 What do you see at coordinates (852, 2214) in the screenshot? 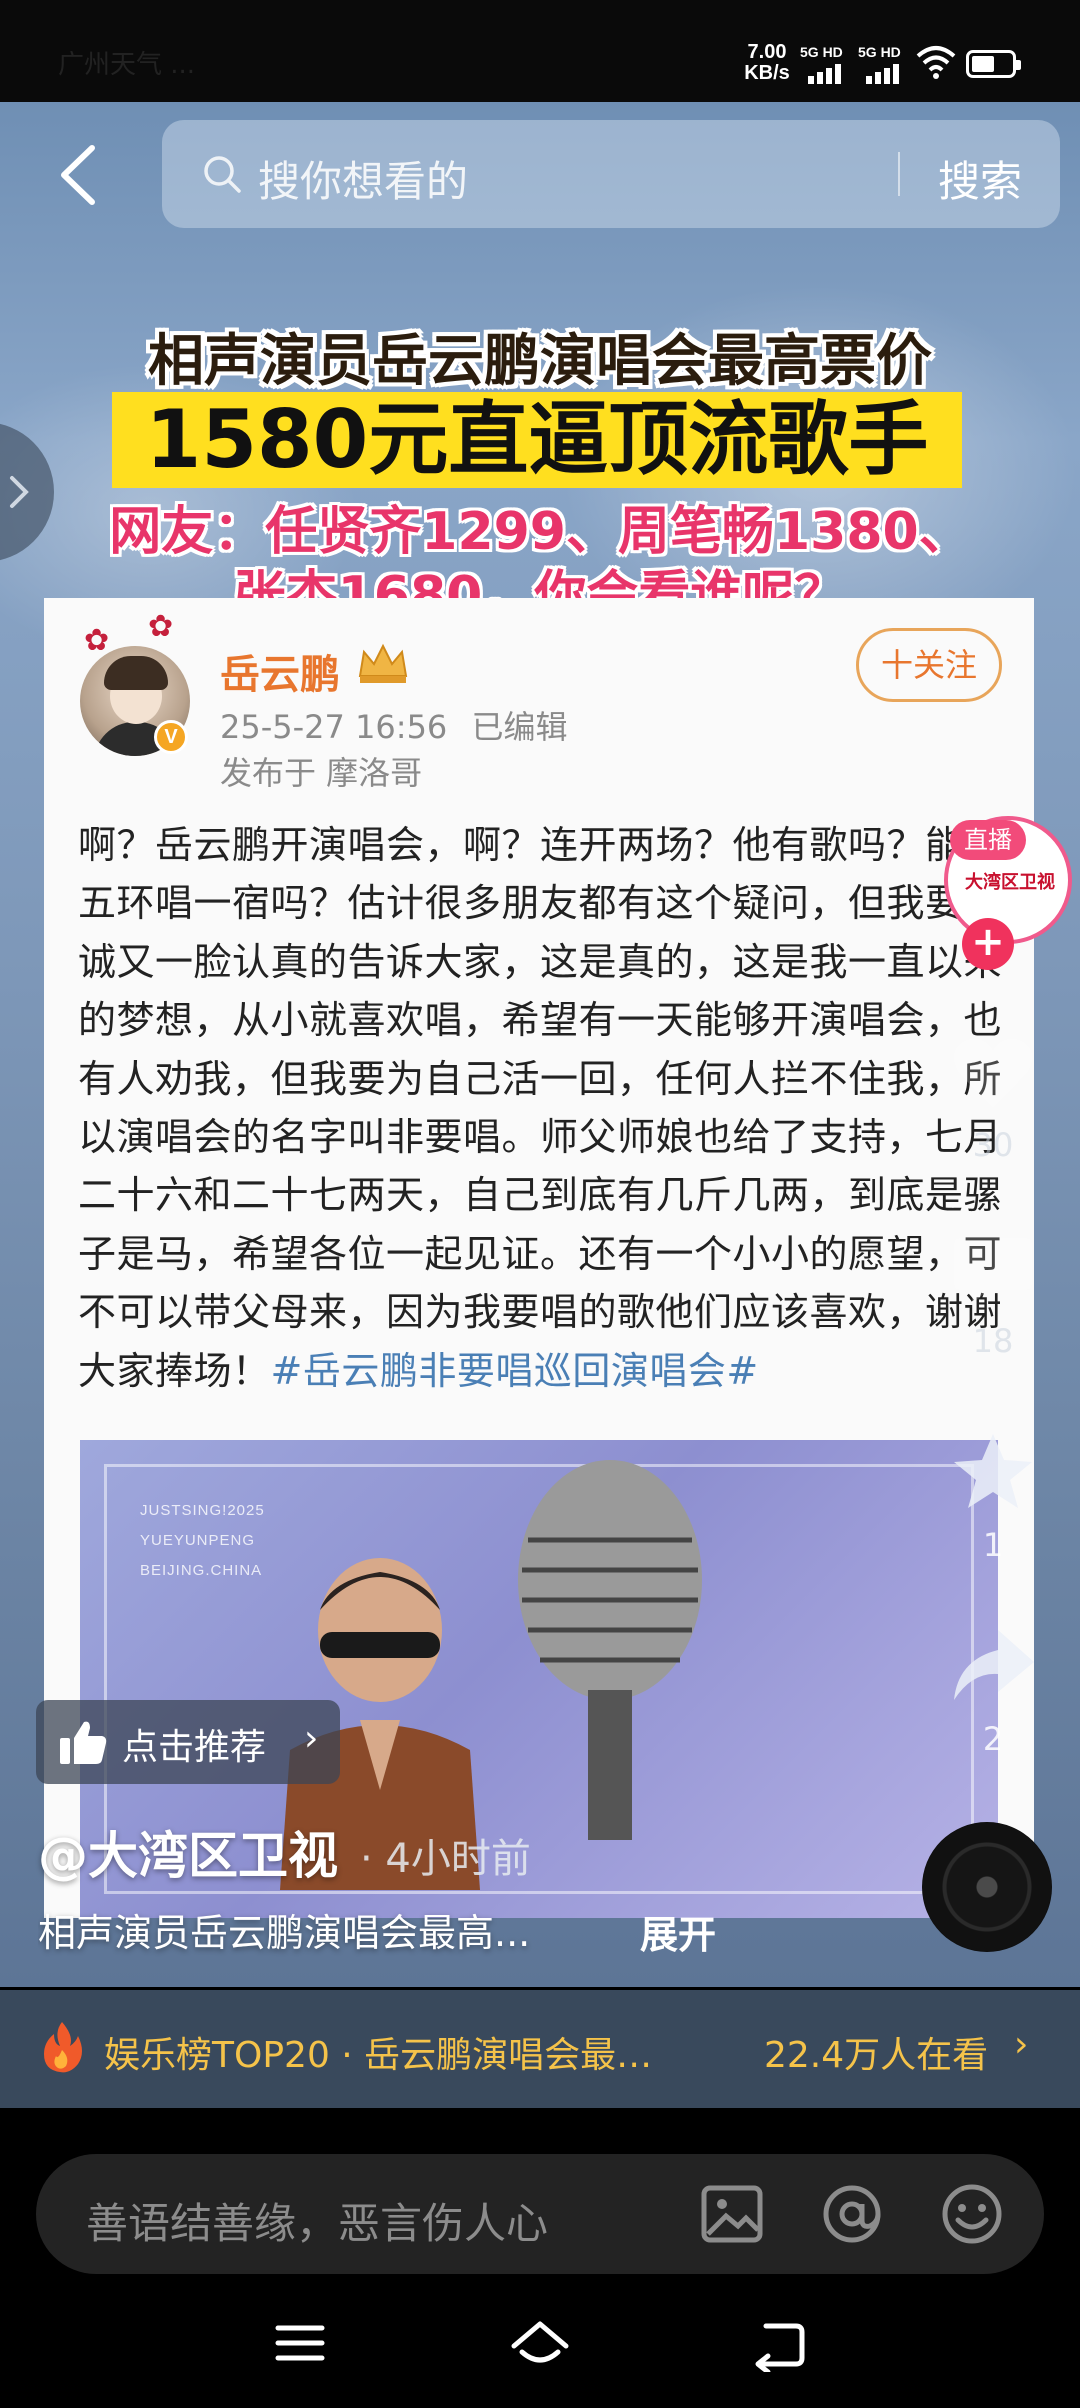
I see `at-icon` at bounding box center [852, 2214].